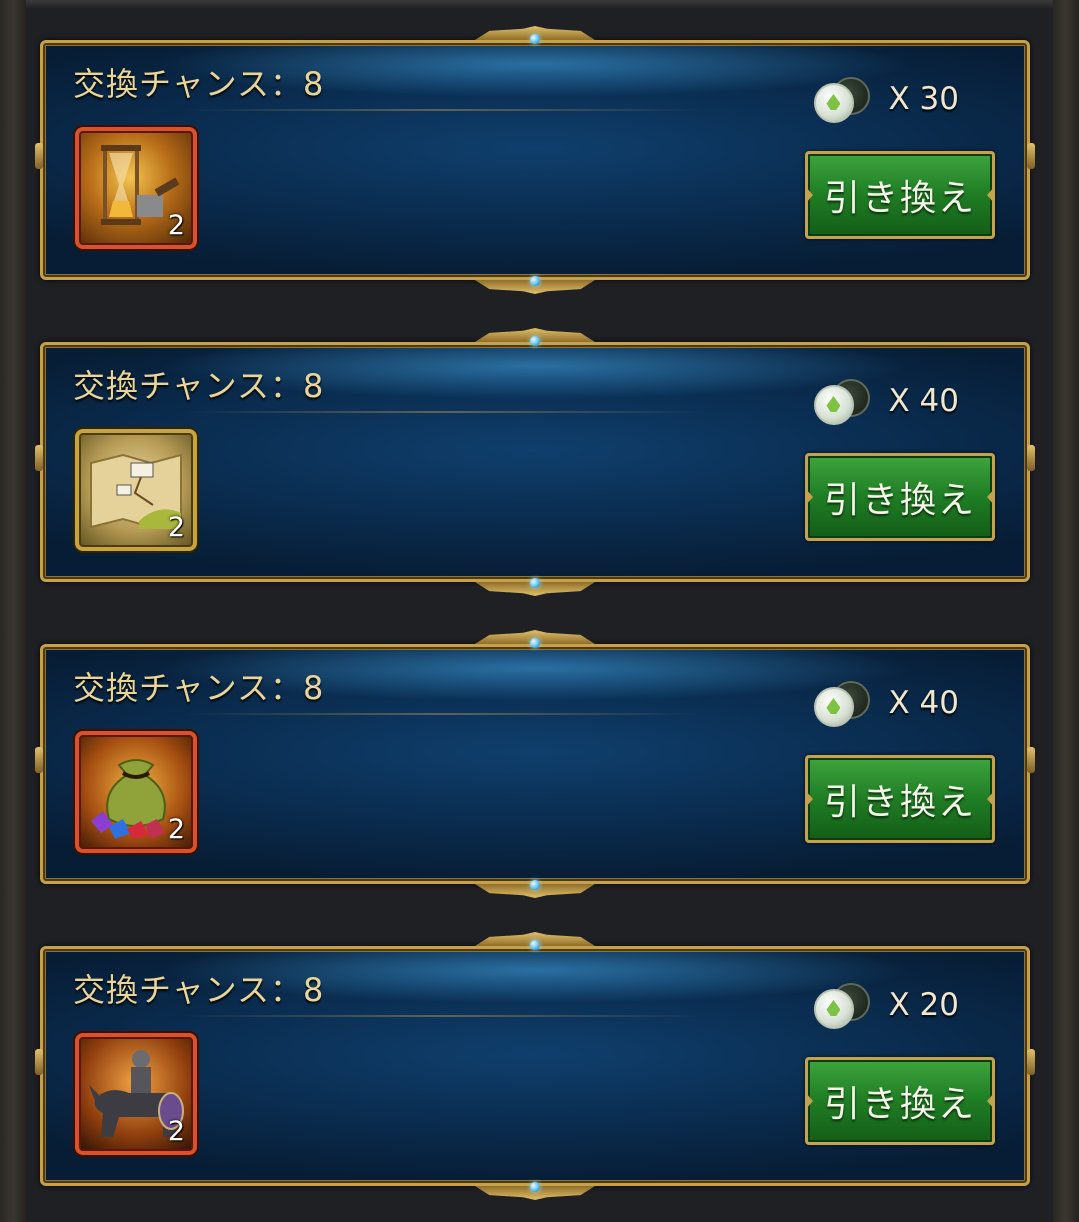 Image resolution: width=1079 pixels, height=1222 pixels. What do you see at coordinates (136, 792) in the screenshot?
I see `gem-bag-icon: 2` at bounding box center [136, 792].